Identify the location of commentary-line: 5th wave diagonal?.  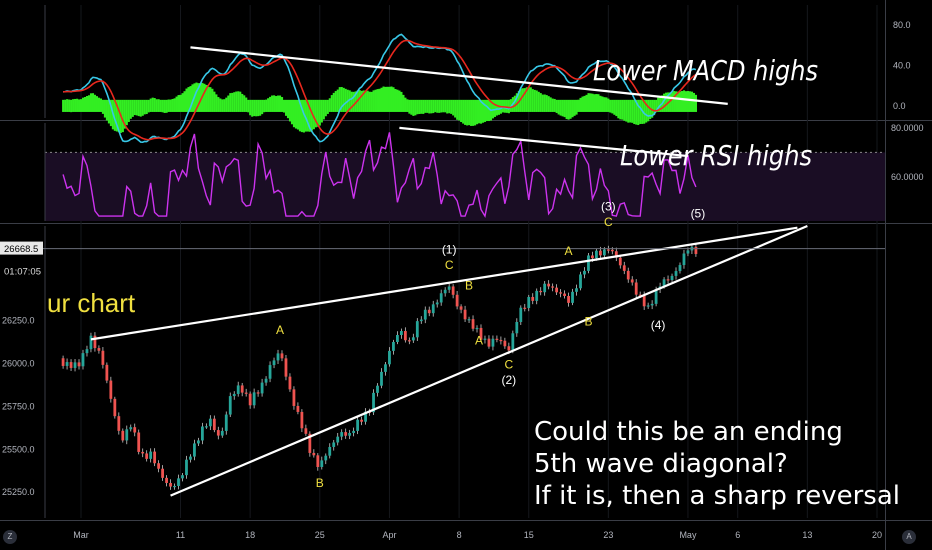
(661, 464).